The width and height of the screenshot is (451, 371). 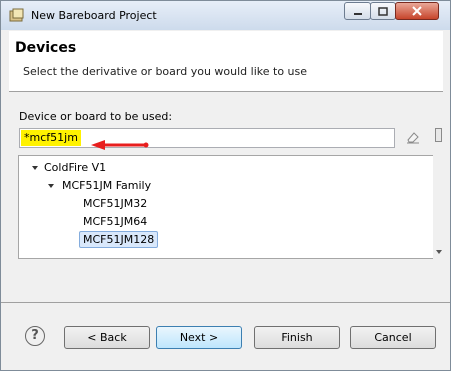 I want to click on back-button: < Back, so click(x=107, y=337).